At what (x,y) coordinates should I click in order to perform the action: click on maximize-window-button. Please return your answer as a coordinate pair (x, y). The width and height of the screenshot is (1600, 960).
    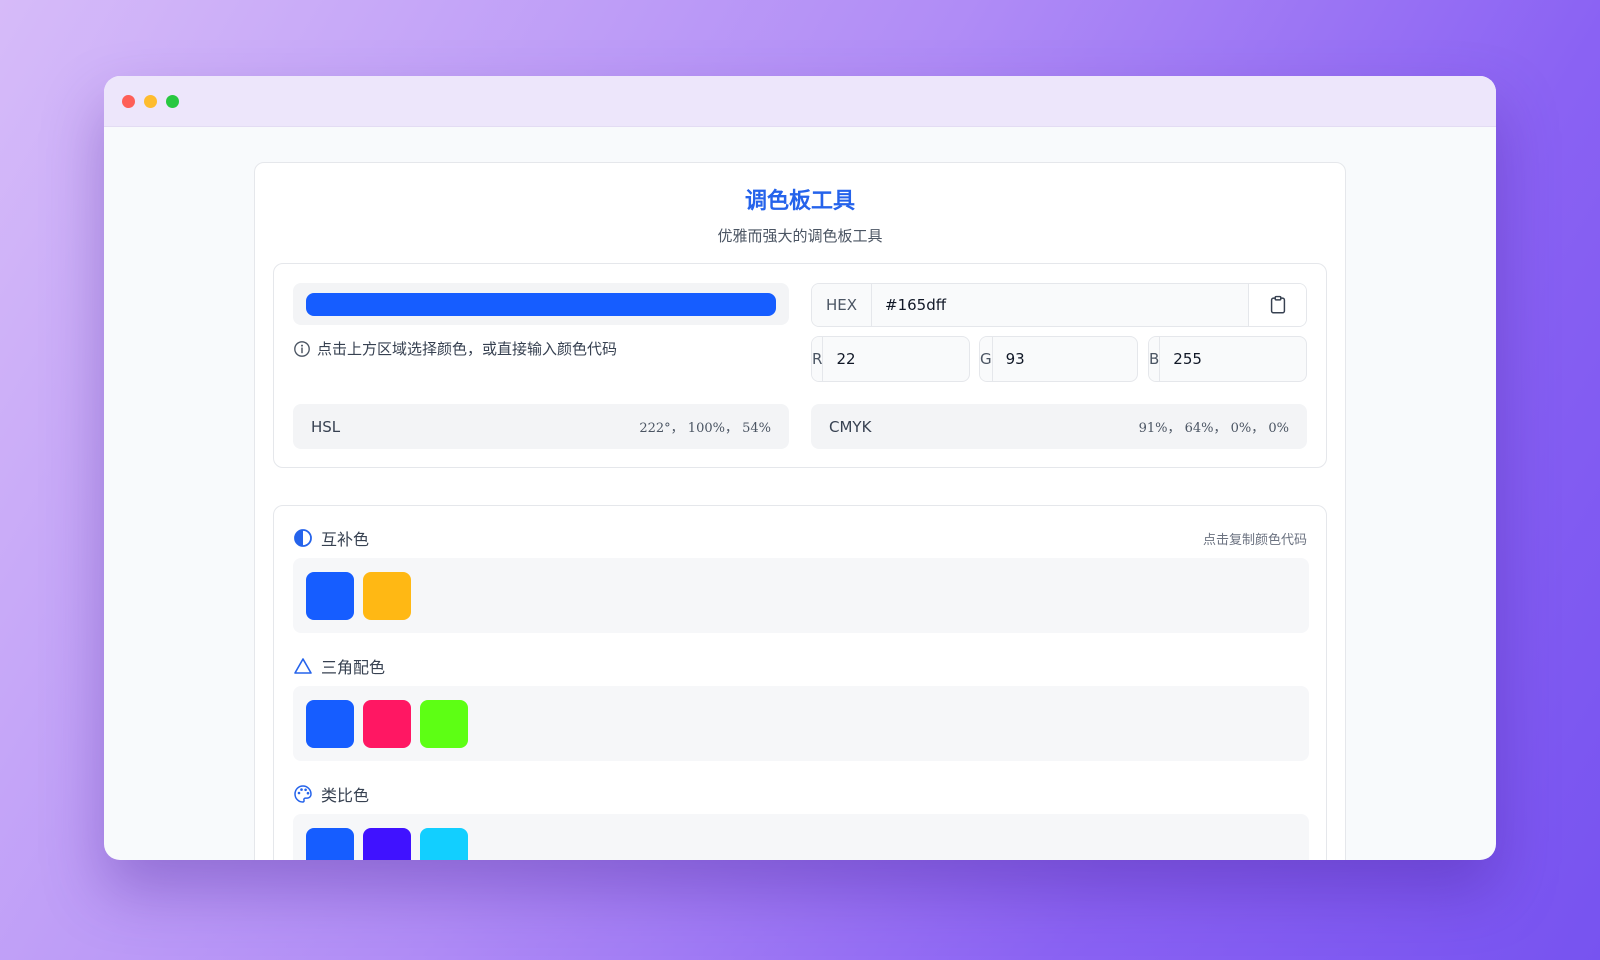
    Looking at the image, I should click on (172, 101).